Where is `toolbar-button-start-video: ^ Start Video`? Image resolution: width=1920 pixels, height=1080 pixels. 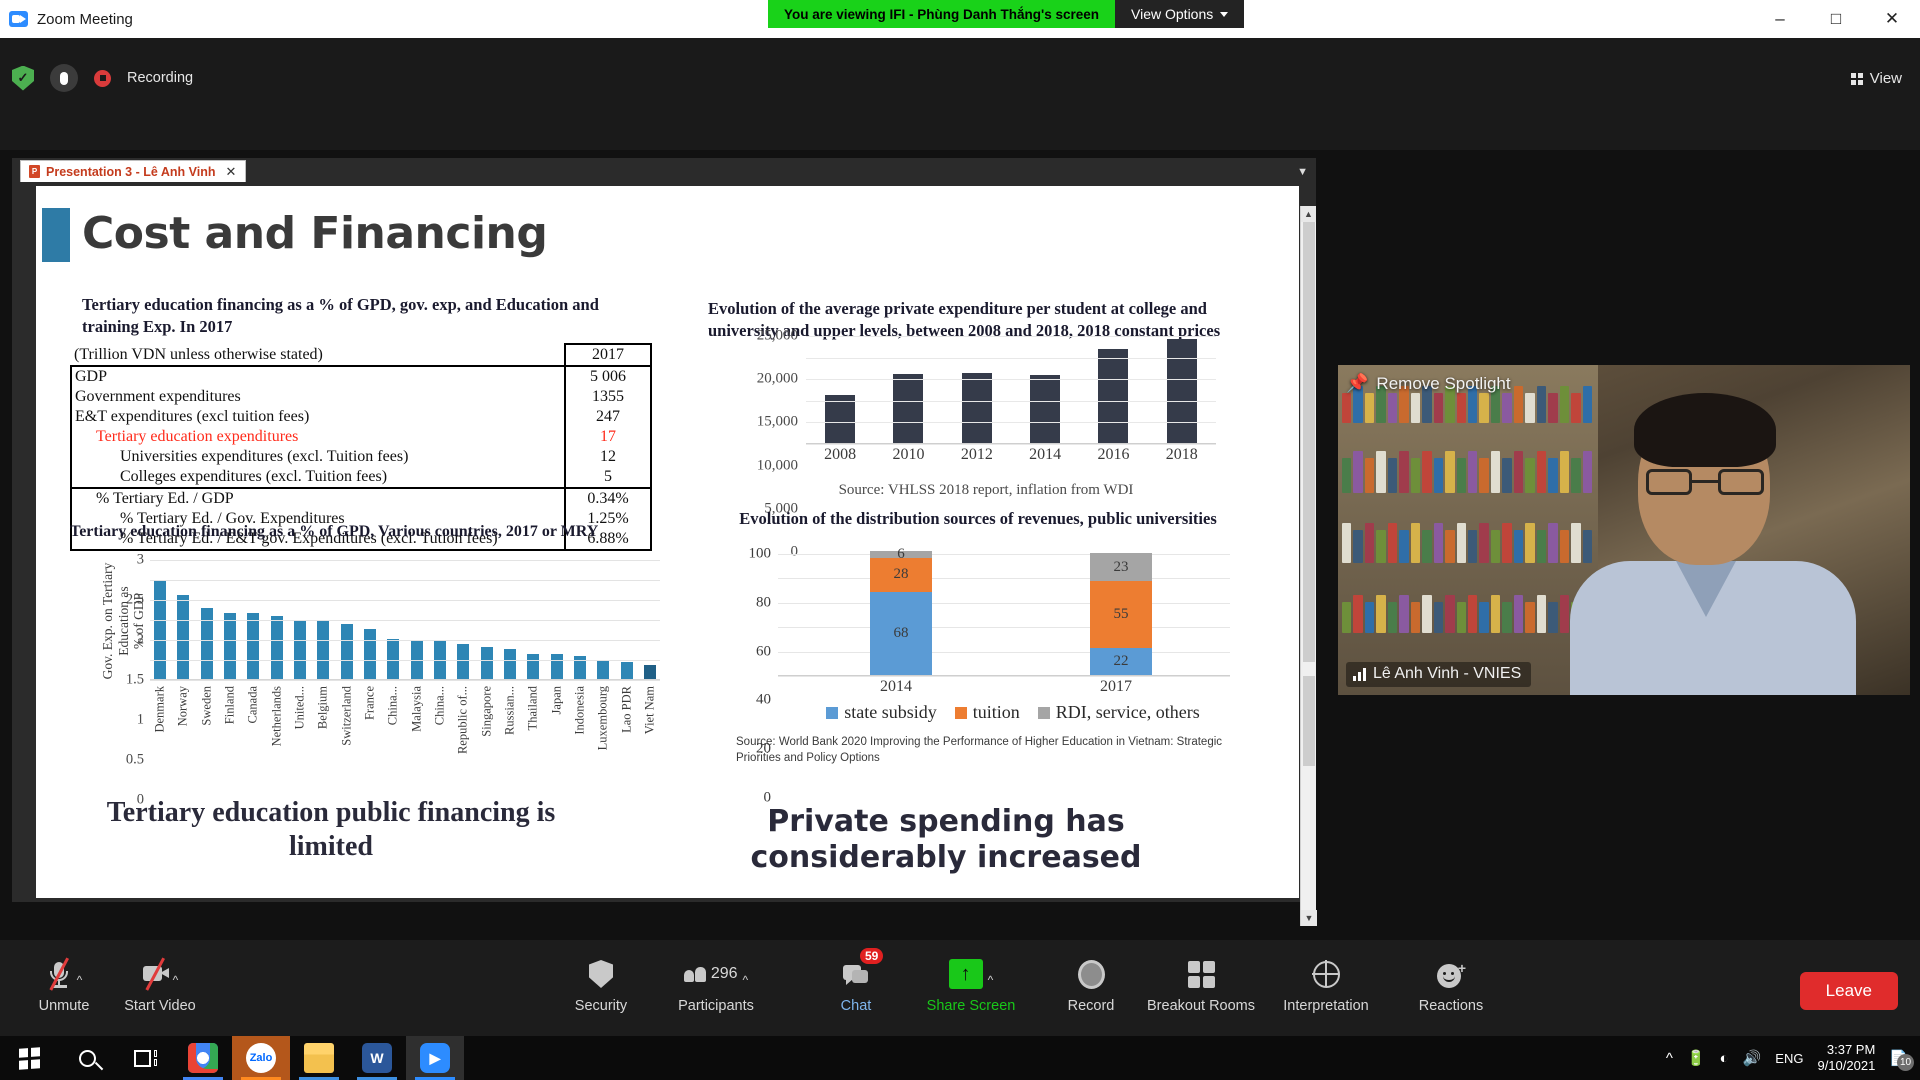 toolbar-button-start-video: ^ Start Video is located at coordinates (160, 984).